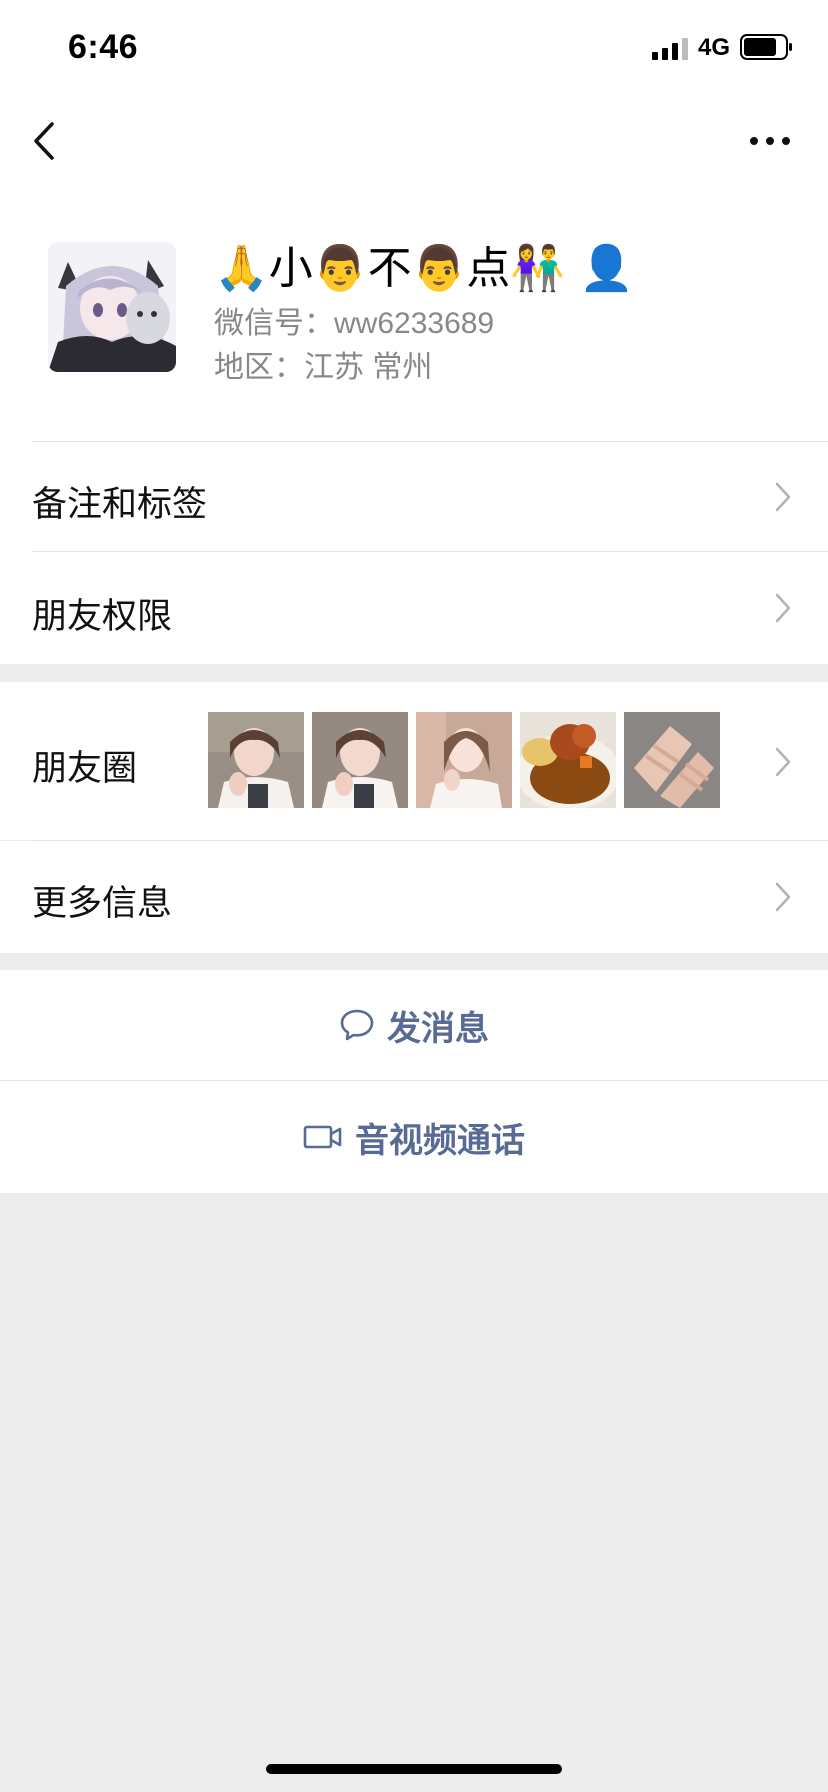  I want to click on profile-header: 🙏小👨不👨点👫 👤 微信号：ww6233689 地区：江苏 常州, so click(414, 314).